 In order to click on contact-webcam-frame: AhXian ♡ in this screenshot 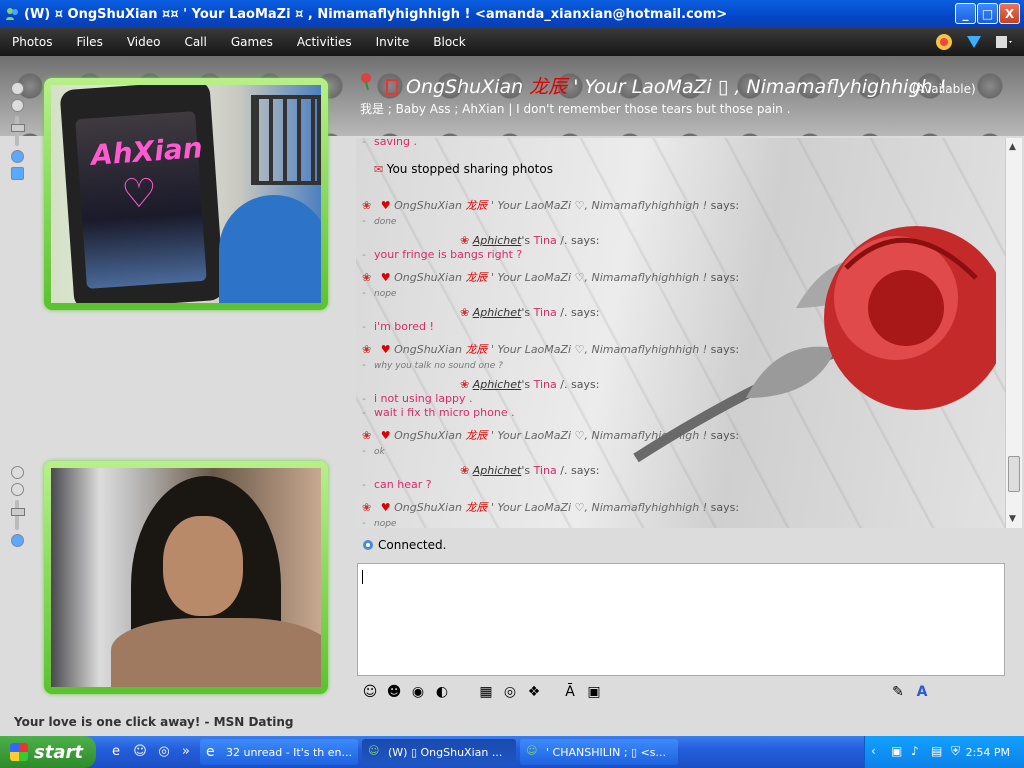, I will do `click(186, 194)`.